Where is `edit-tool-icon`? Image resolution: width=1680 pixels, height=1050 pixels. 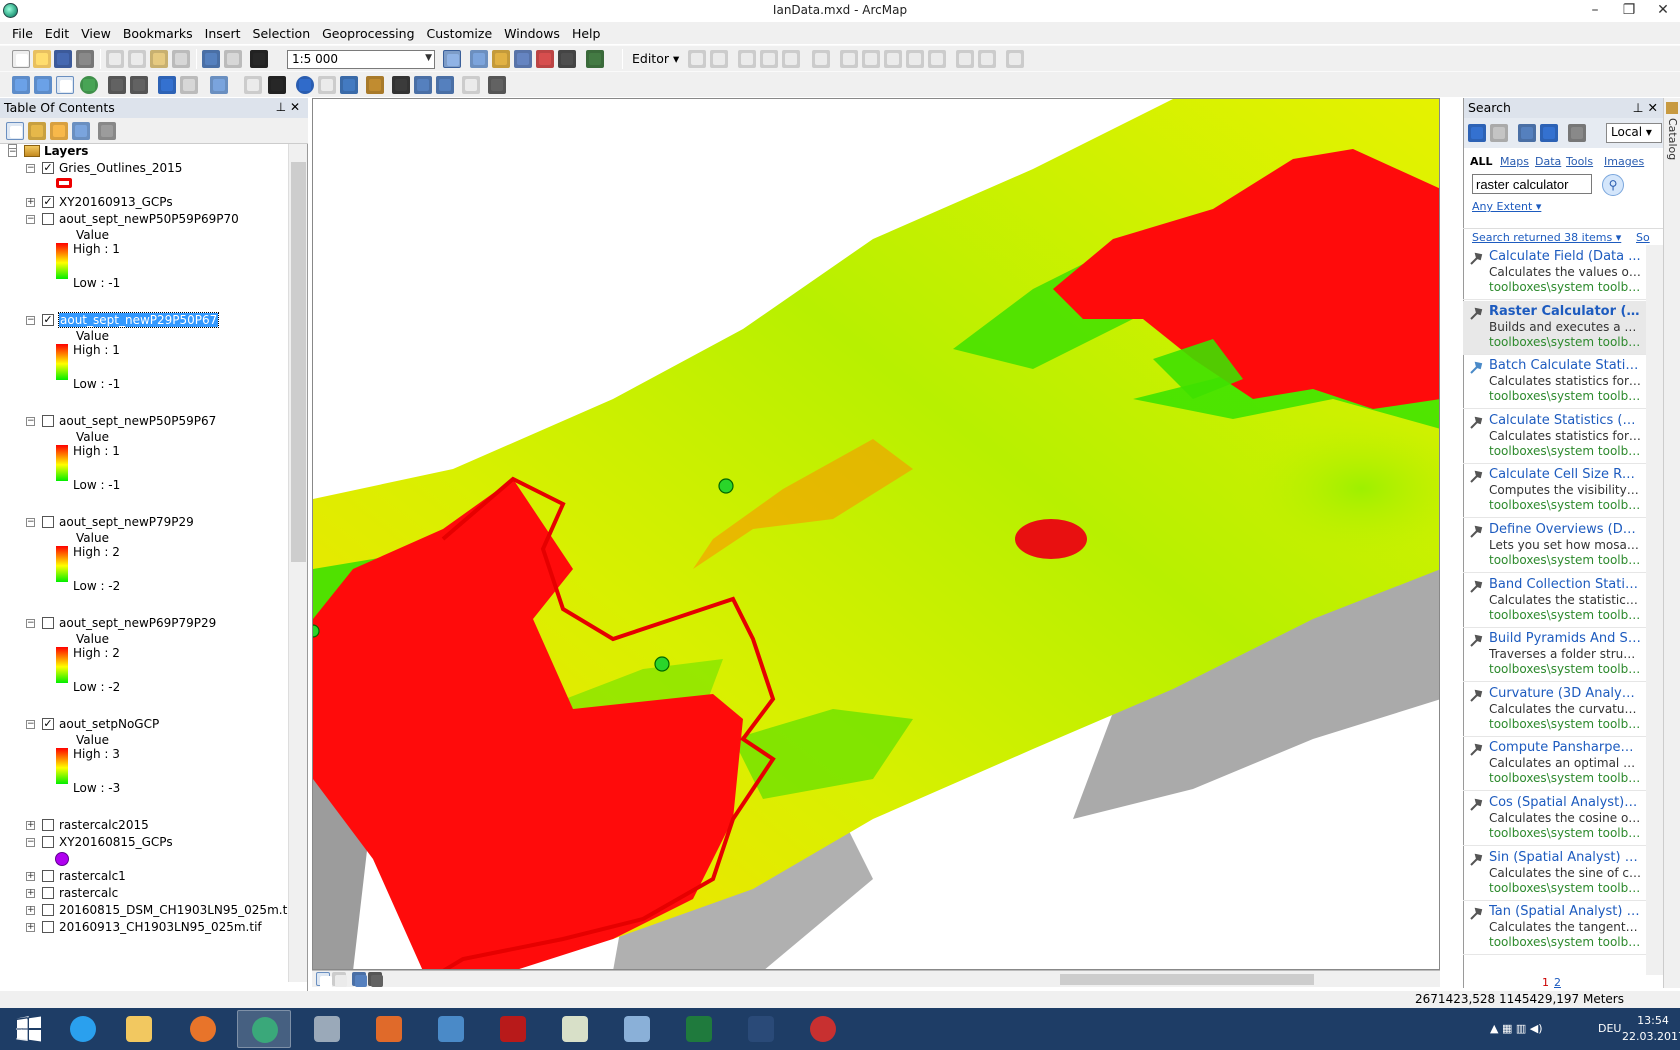
edit-tool-icon is located at coordinates (697, 59).